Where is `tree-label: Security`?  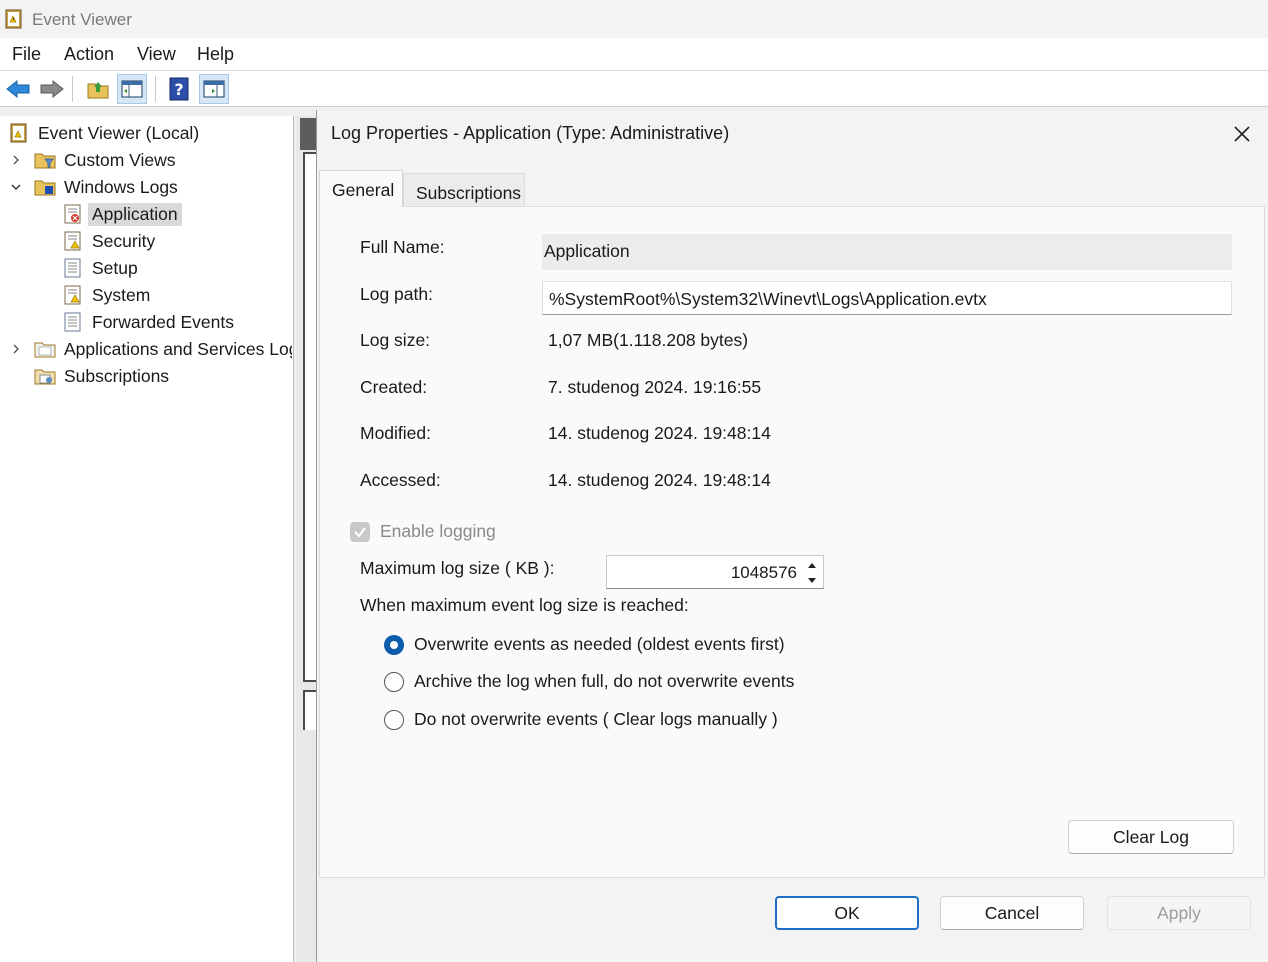
tree-label: Security is located at coordinates (124, 240).